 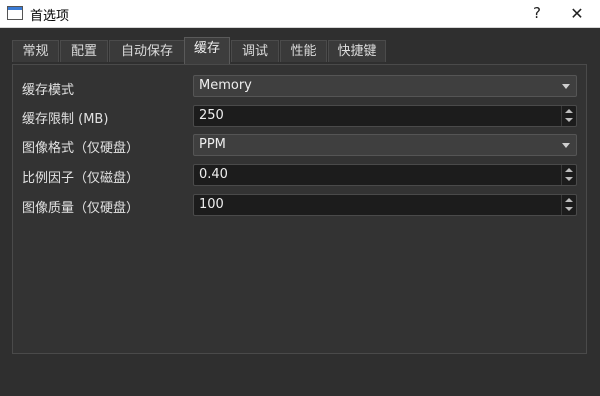 I want to click on tab-general: 常规, so click(x=35, y=51).